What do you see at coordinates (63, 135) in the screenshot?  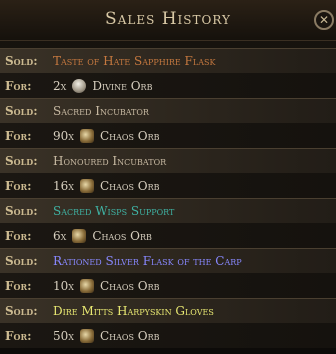 I see `price-quantity: 90x` at bounding box center [63, 135].